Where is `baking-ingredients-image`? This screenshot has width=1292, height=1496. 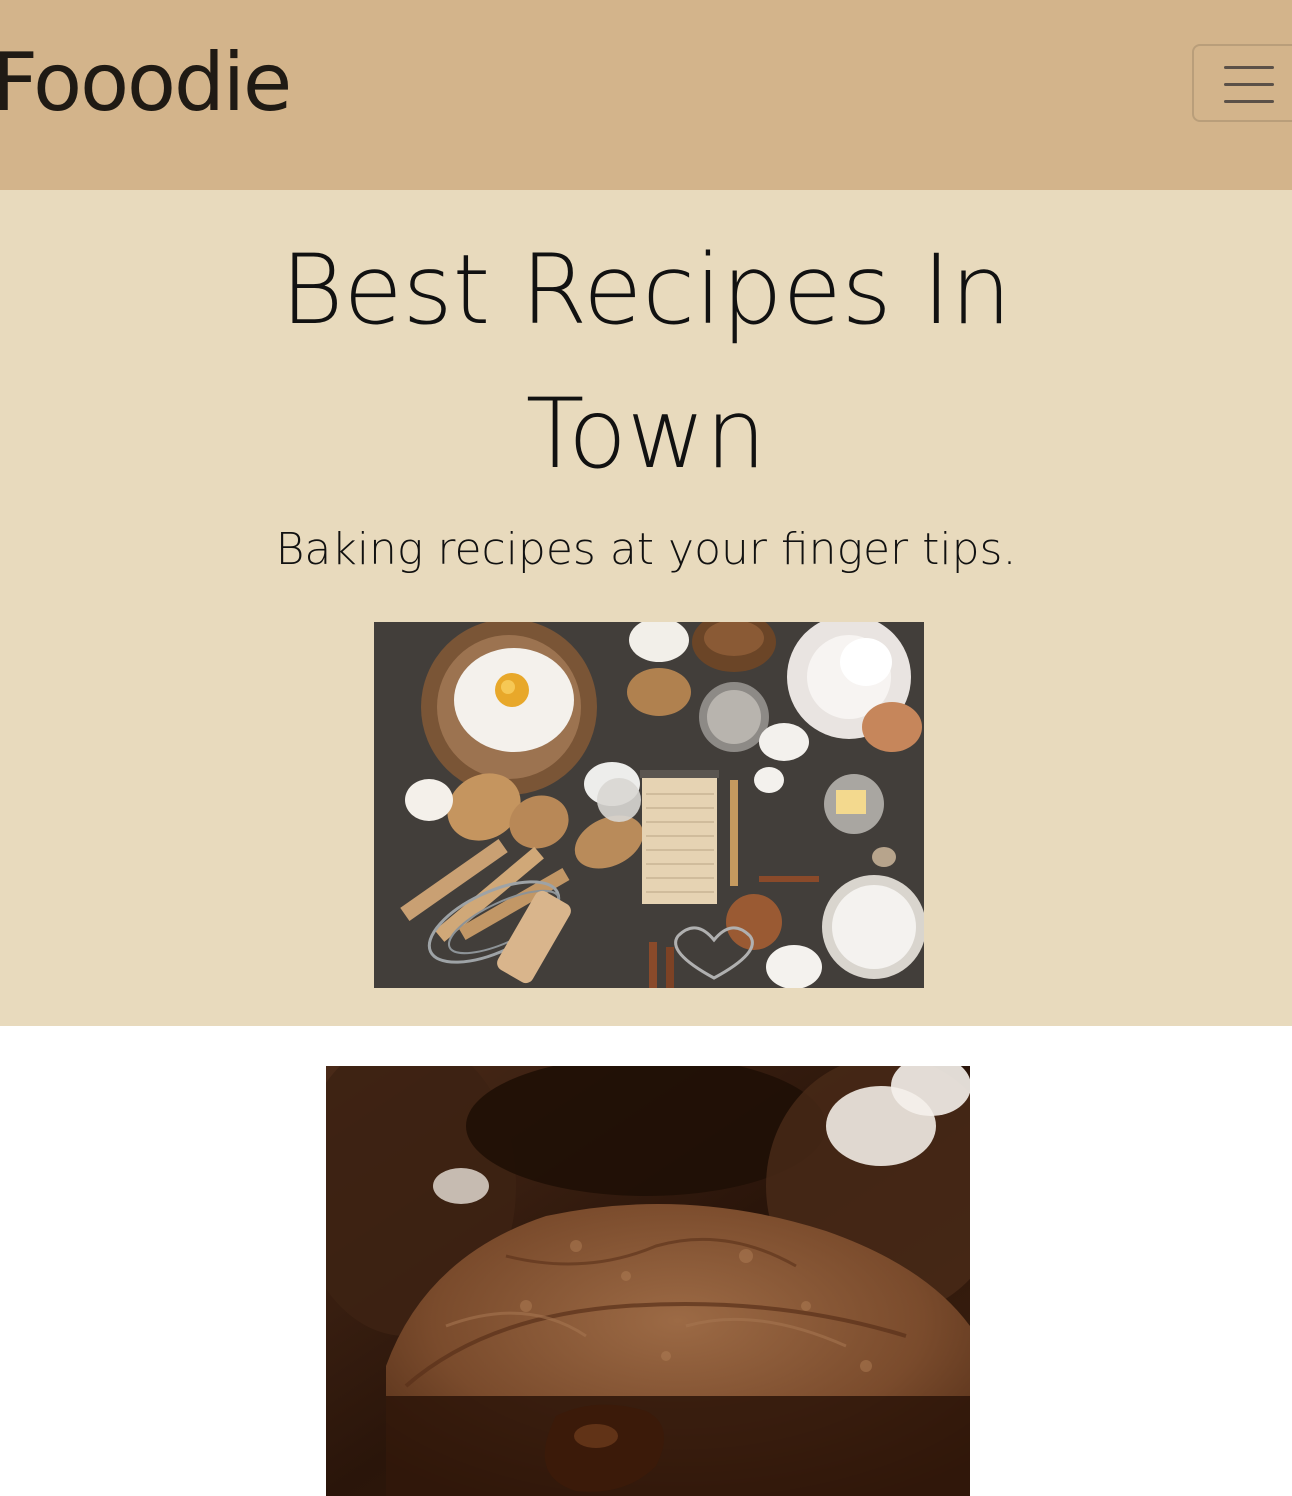
baking-ingredients-image is located at coordinates (649, 805).